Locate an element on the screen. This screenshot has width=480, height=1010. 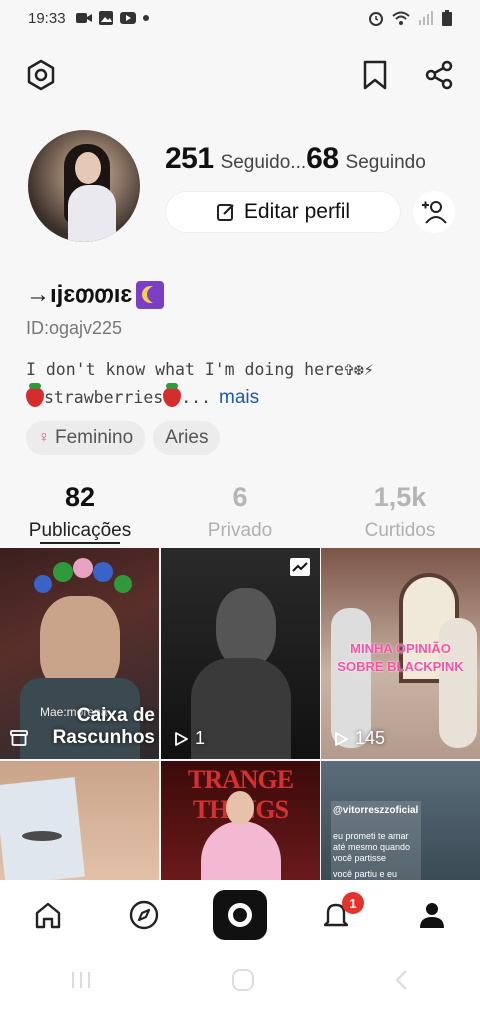
system-navigation-bar is located at coordinates (240, 980).